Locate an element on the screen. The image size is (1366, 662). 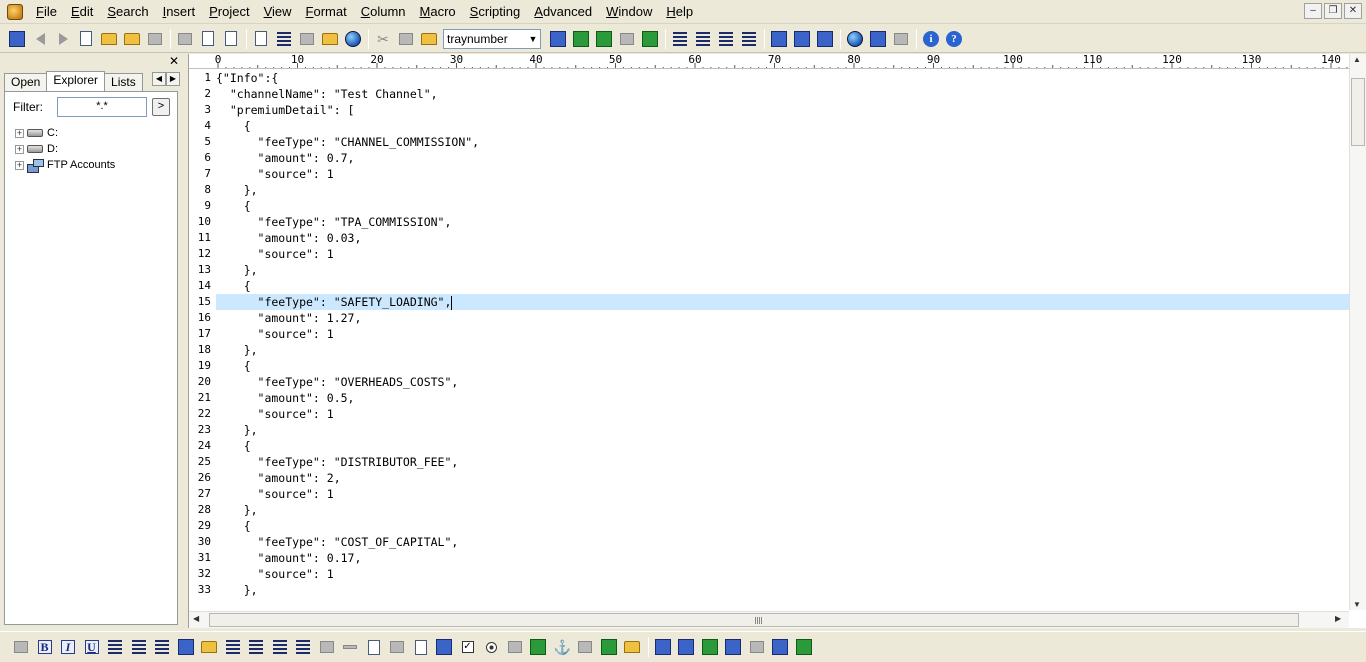
justify-button is located at coordinates (749, 39).